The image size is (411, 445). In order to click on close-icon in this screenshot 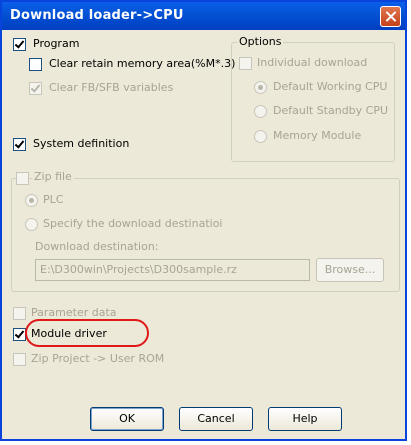, I will do `click(390, 16)`.